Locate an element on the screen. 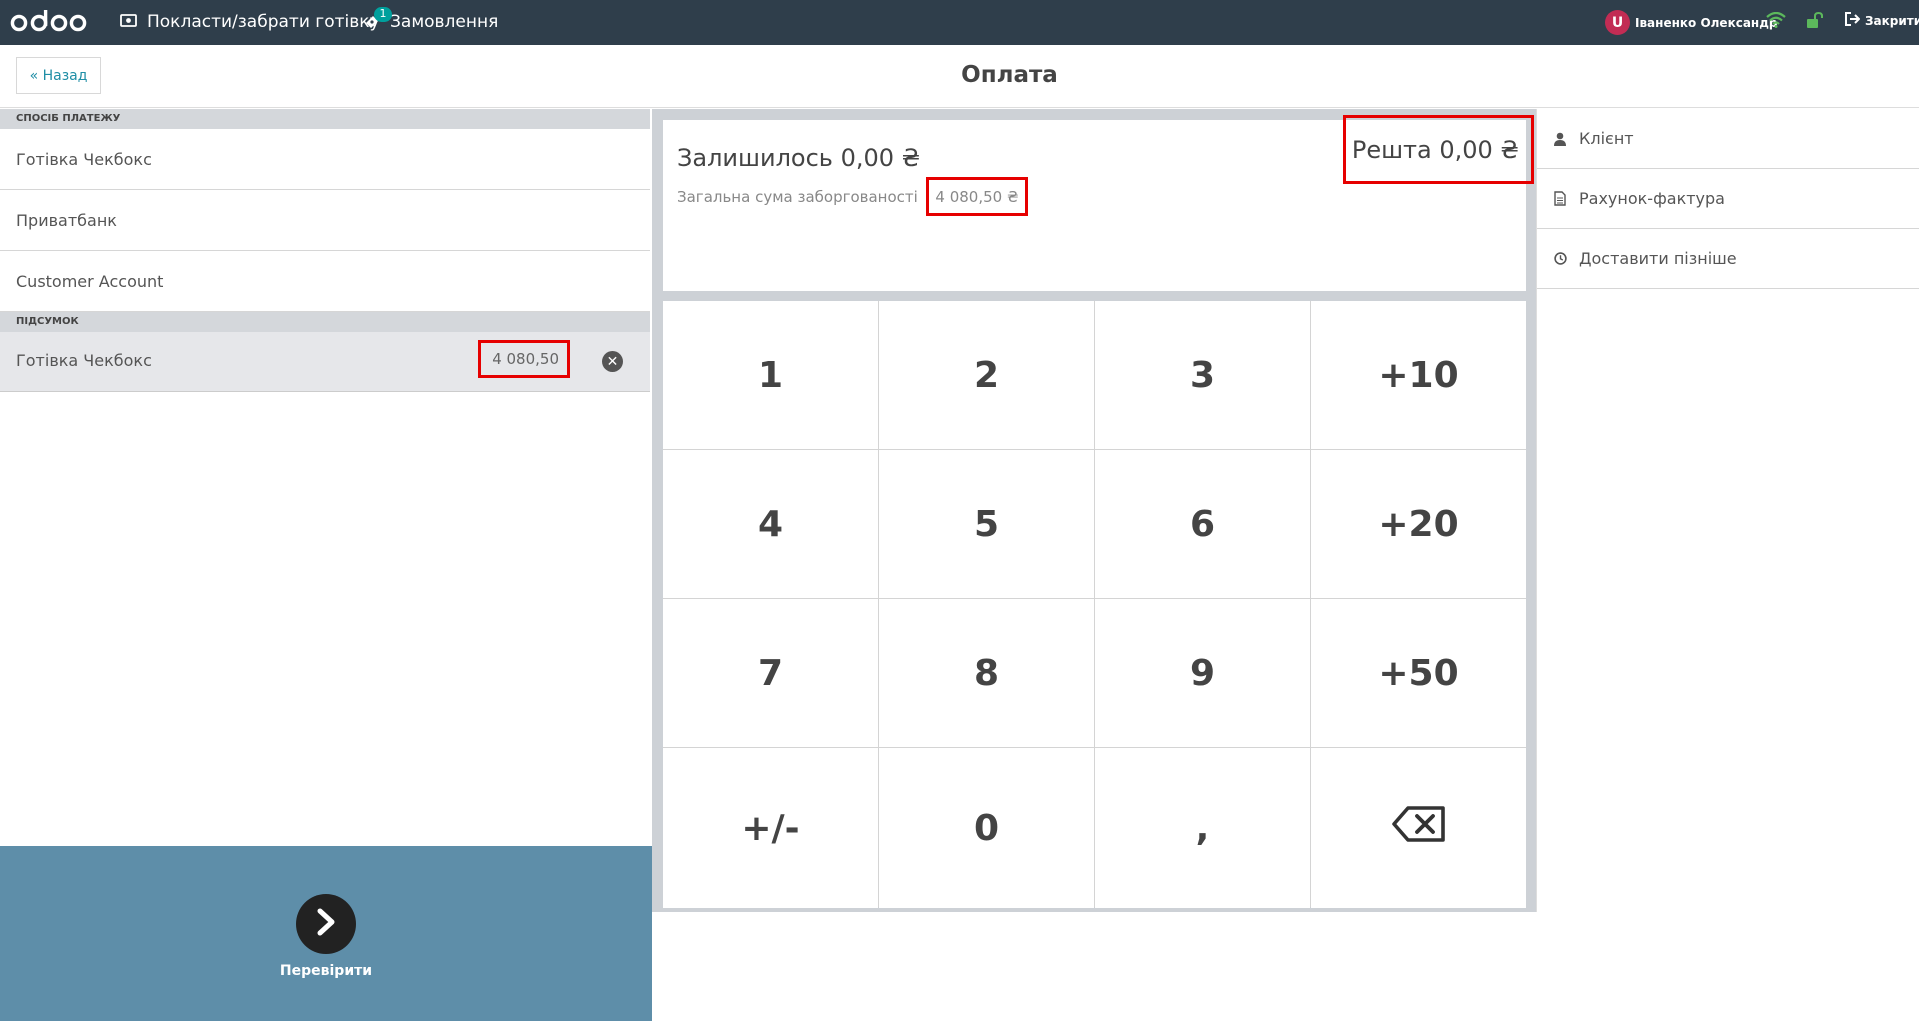  invoice-button: Рахунок-фактура is located at coordinates (1728, 199).